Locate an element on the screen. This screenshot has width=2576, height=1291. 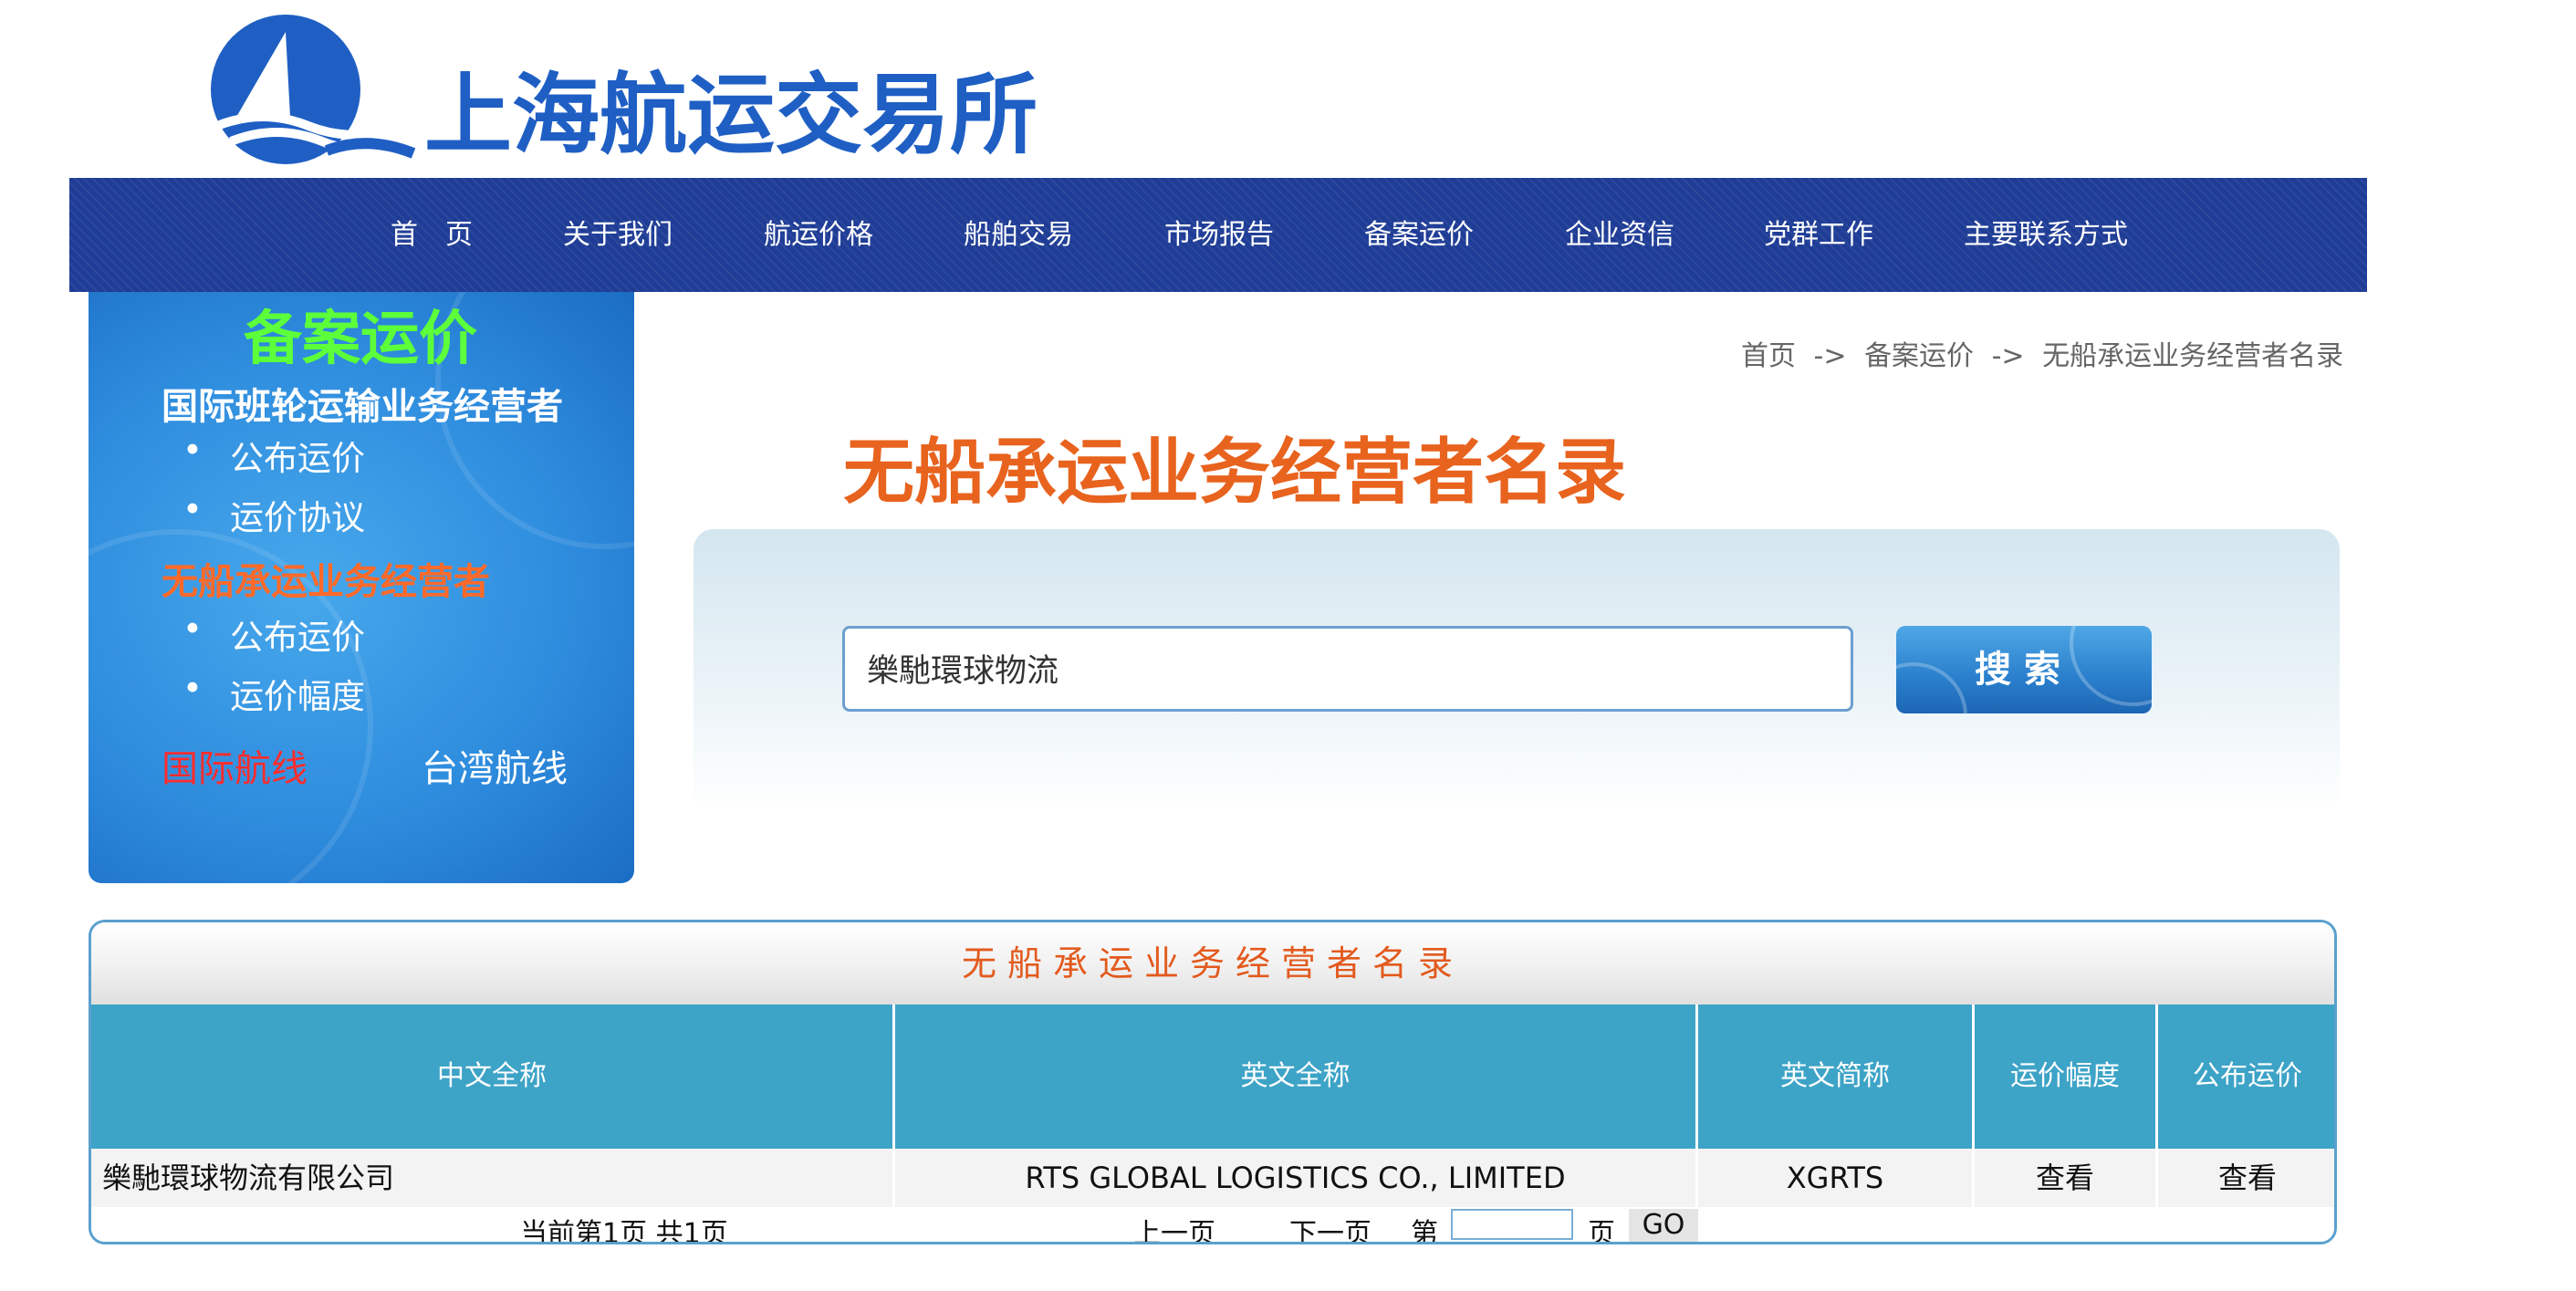
nav-filed-rates: 备案运价 is located at coordinates (1419, 235).